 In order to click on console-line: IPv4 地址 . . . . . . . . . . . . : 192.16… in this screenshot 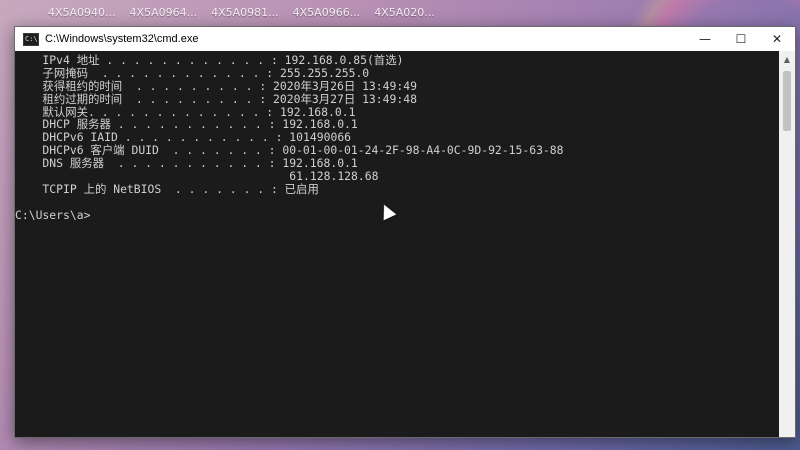, I will do `click(209, 60)`.